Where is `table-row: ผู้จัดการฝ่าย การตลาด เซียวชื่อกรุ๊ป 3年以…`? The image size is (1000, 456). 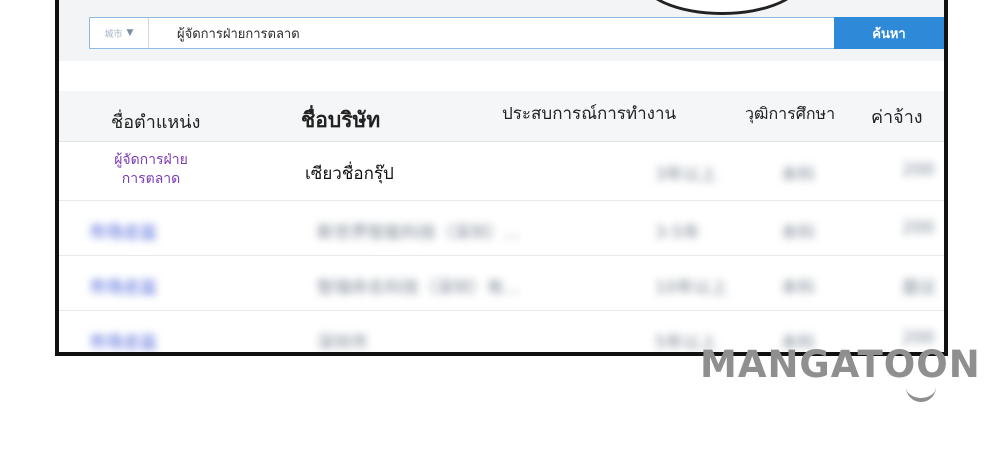 table-row: ผู้จัดการฝ่าย การตลาด เซียวชื่อกรุ๊ป 3年以… is located at coordinates (501, 173).